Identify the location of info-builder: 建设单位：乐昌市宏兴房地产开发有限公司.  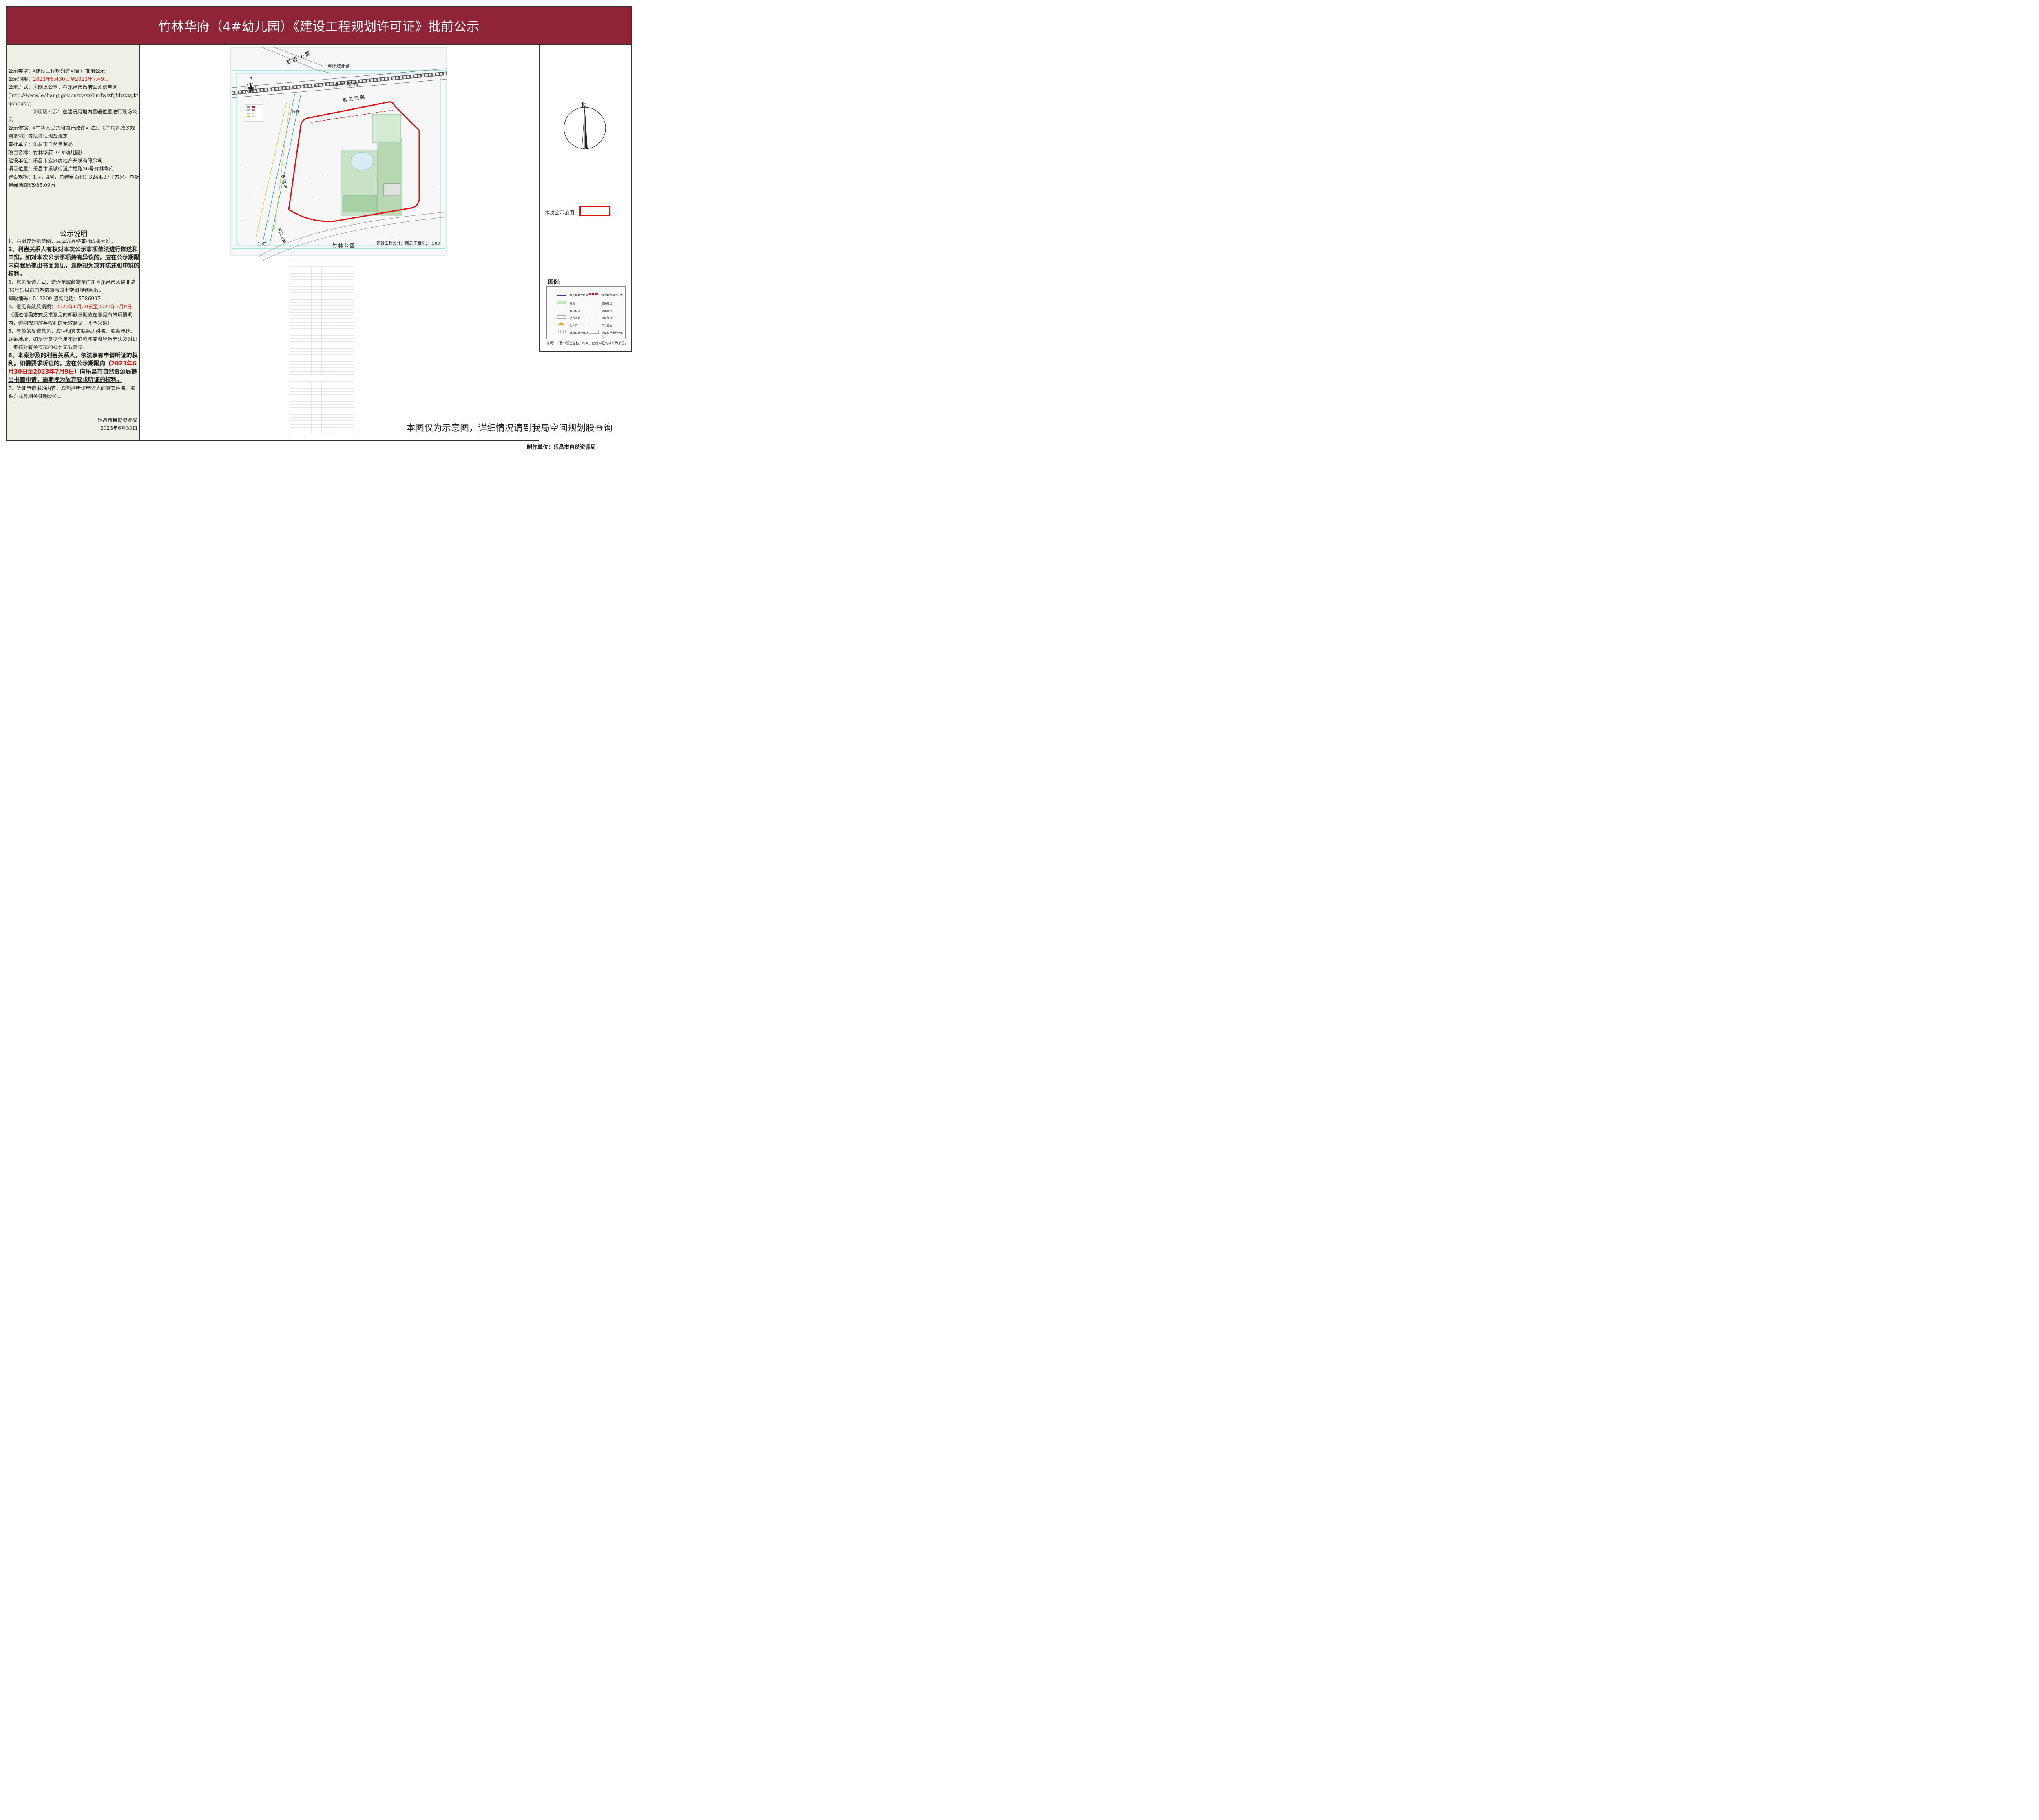
(55, 161).